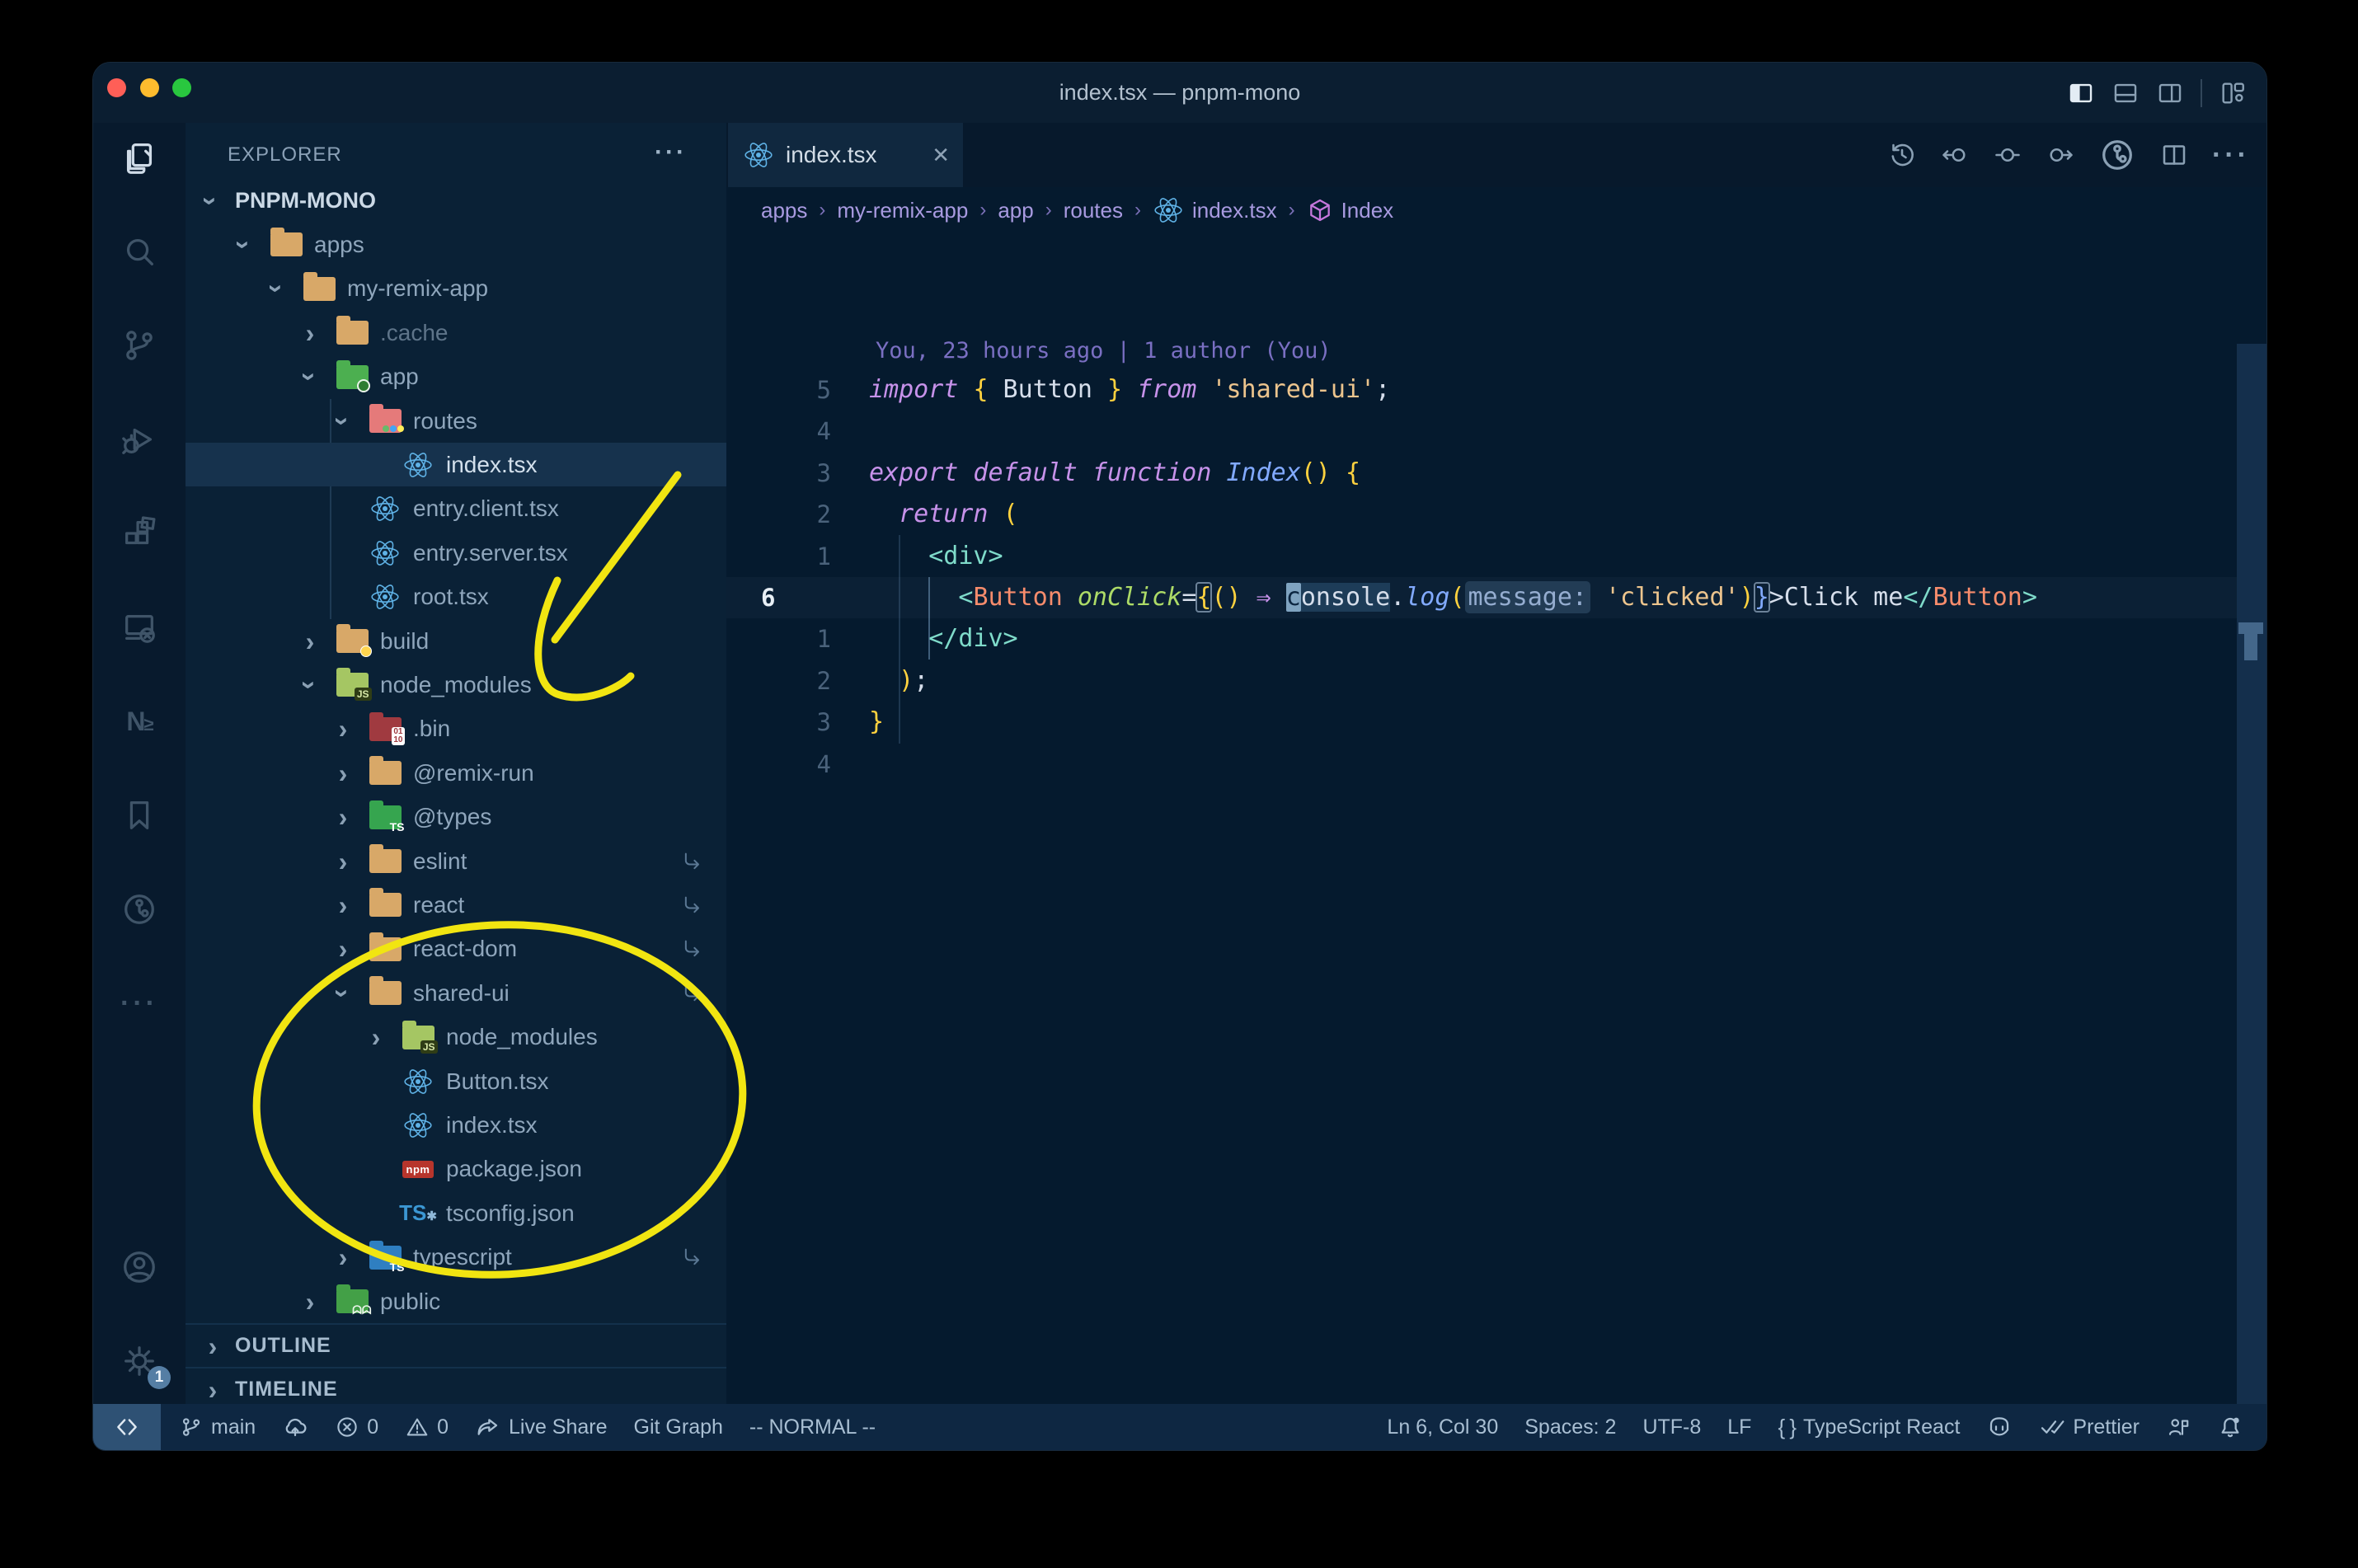  Describe the element at coordinates (456, 289) in the screenshot. I see `tree-item-my-remix-app: › my-remix-app` at that location.